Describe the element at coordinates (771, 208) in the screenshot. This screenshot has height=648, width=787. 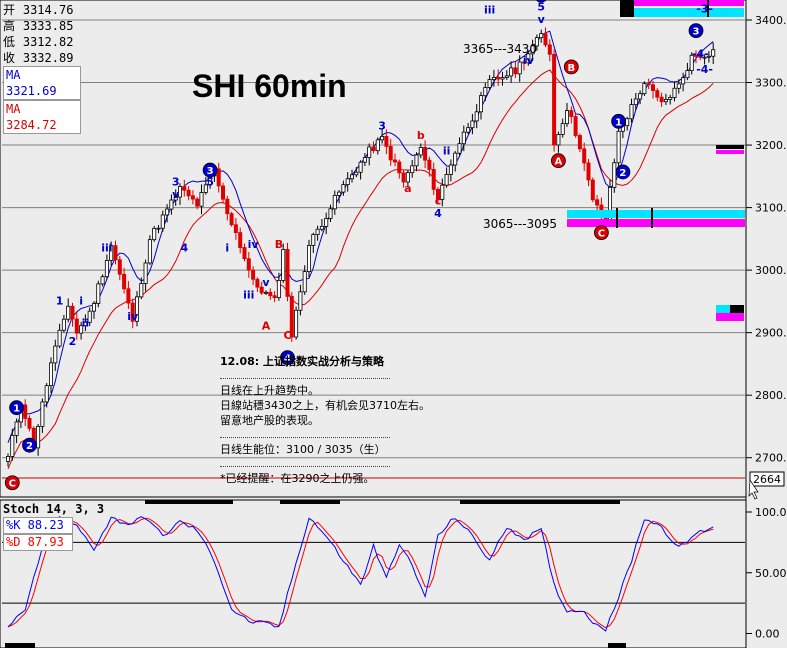
I see `price-tick-label: 3100.` at that location.